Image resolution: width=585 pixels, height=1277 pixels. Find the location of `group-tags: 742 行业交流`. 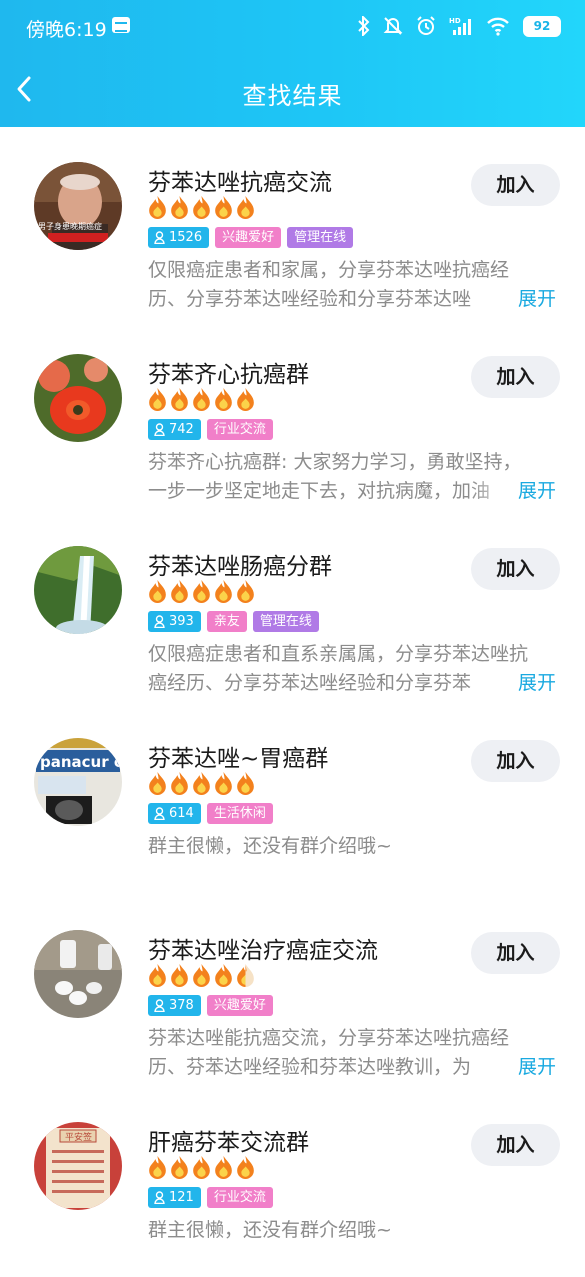

group-tags: 742 行业交流 is located at coordinates (210, 429).